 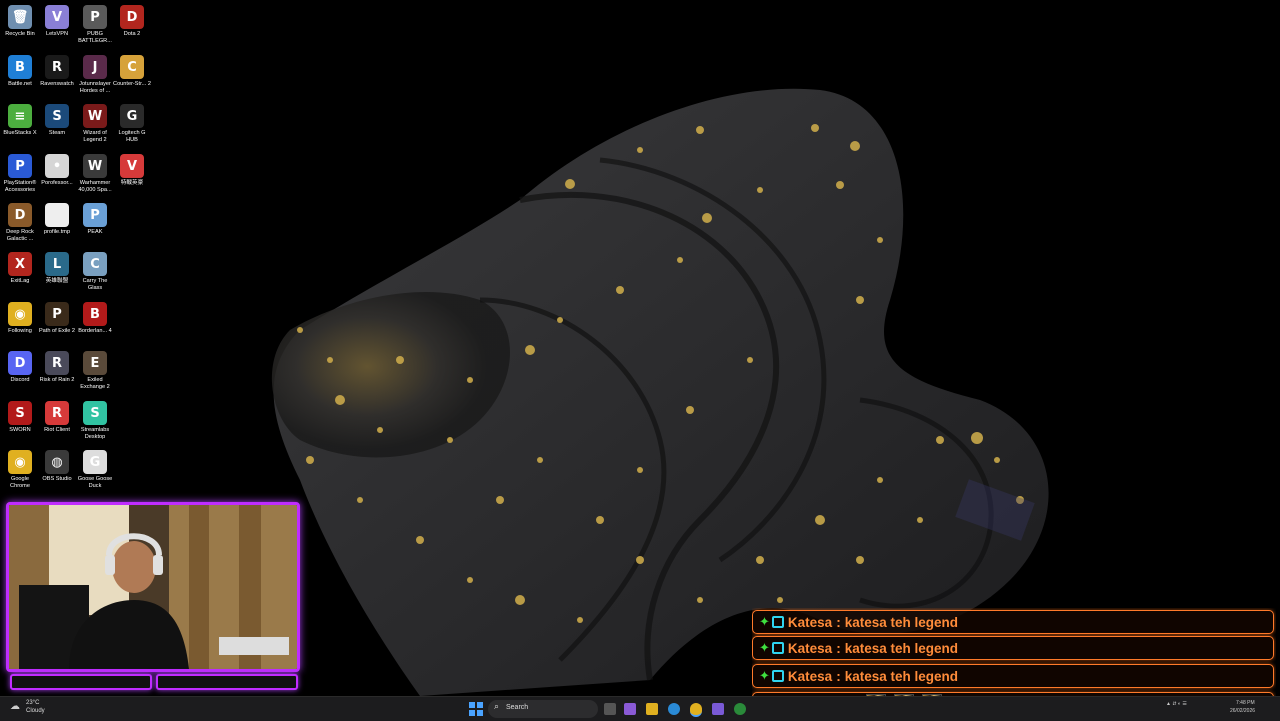 I want to click on desktop-shortcut-label: BlueStacks X, so click(x=20, y=133).